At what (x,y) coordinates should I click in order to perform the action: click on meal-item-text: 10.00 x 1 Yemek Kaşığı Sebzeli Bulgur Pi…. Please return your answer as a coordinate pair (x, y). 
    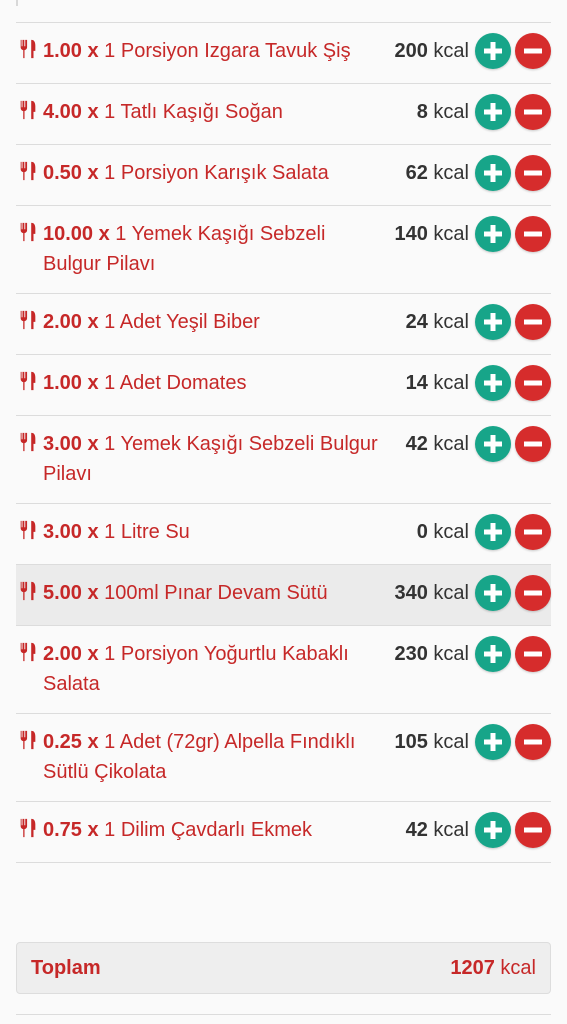
    Looking at the image, I should click on (218, 249).